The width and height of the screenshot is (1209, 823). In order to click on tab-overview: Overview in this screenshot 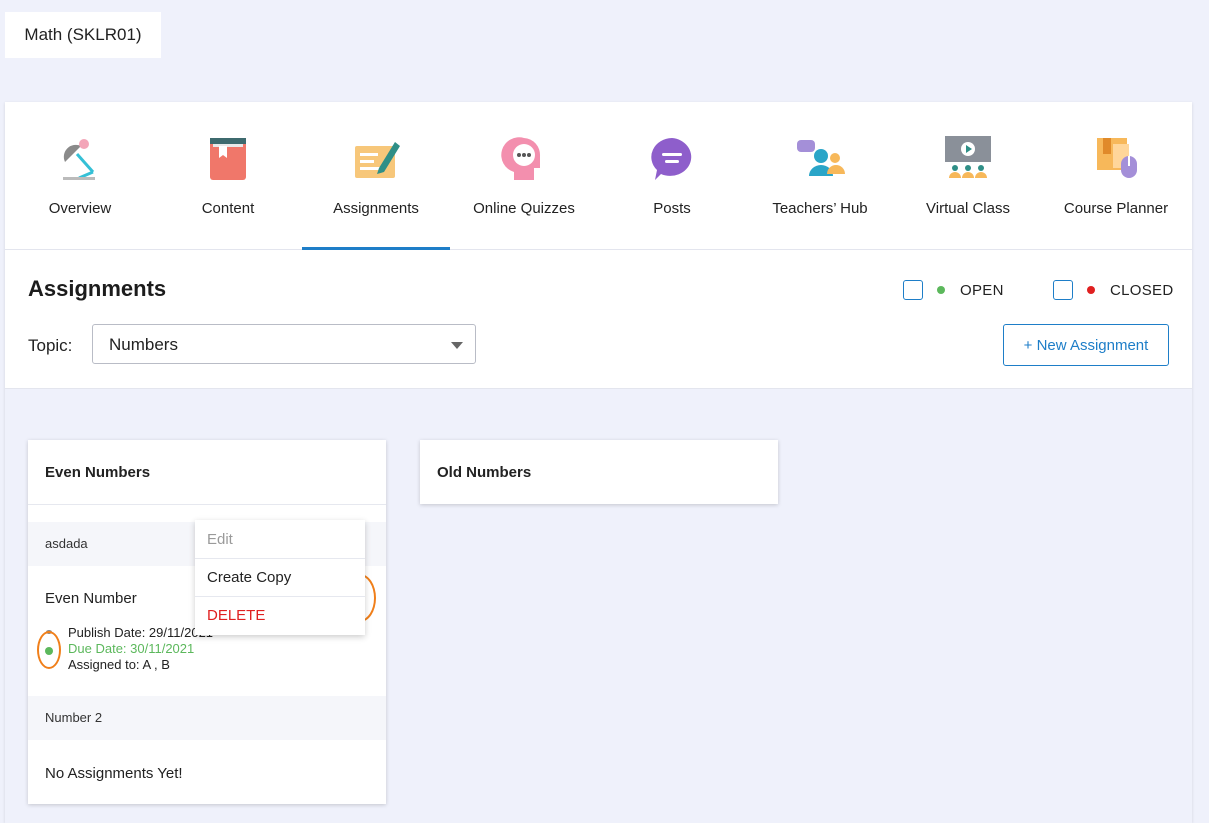, I will do `click(80, 175)`.